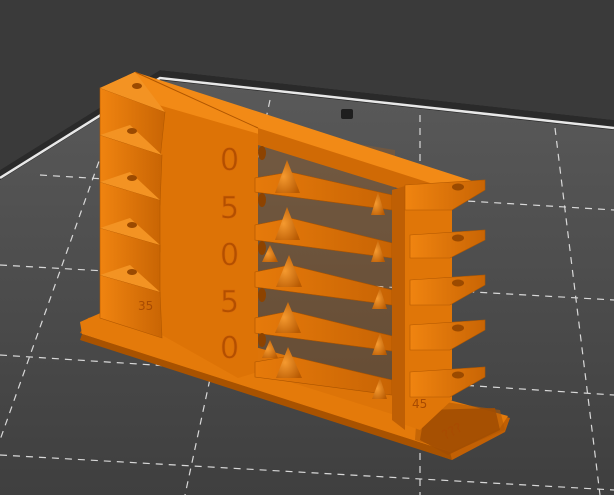 This screenshot has height=495, width=614. I want to click on angle-label-left: 35, so click(145, 306).